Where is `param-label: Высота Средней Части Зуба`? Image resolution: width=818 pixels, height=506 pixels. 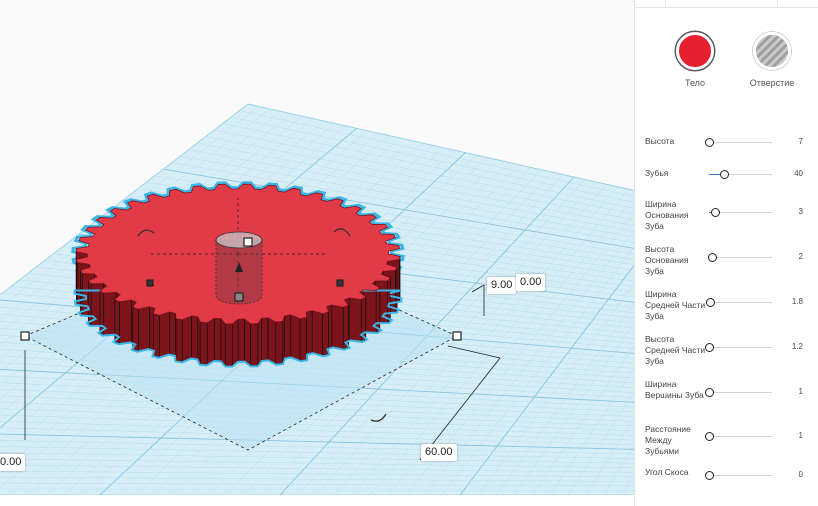
param-label: Высота Средней Части Зуба is located at coordinates (675, 350).